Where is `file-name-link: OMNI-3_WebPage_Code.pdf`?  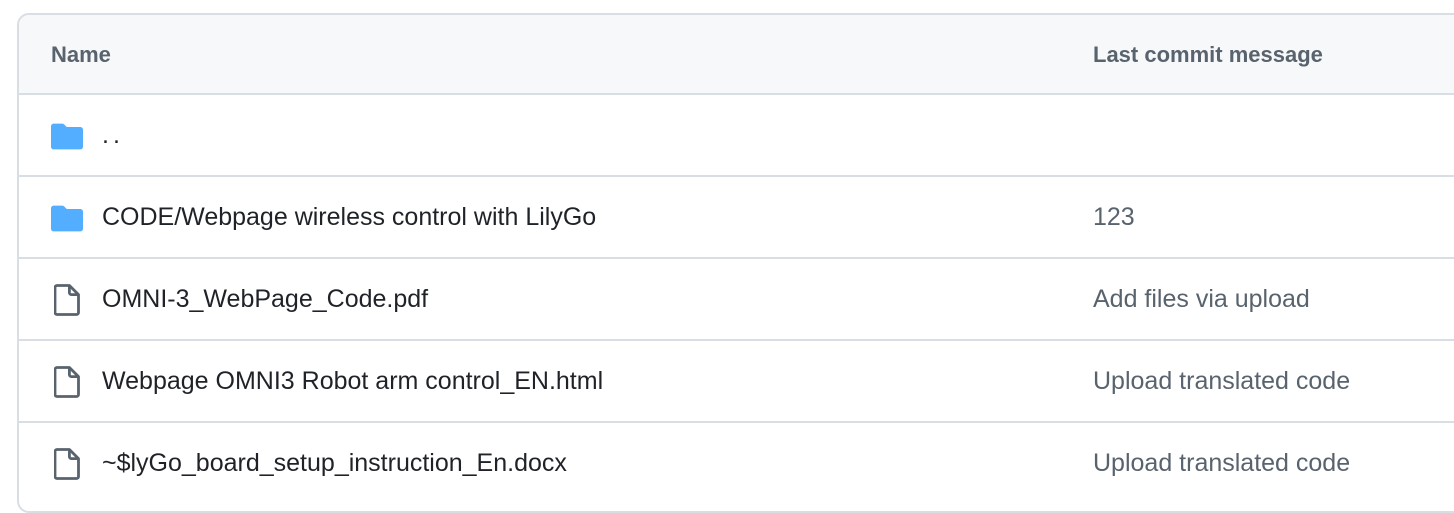
file-name-link: OMNI-3_WebPage_Code.pdf is located at coordinates (265, 299).